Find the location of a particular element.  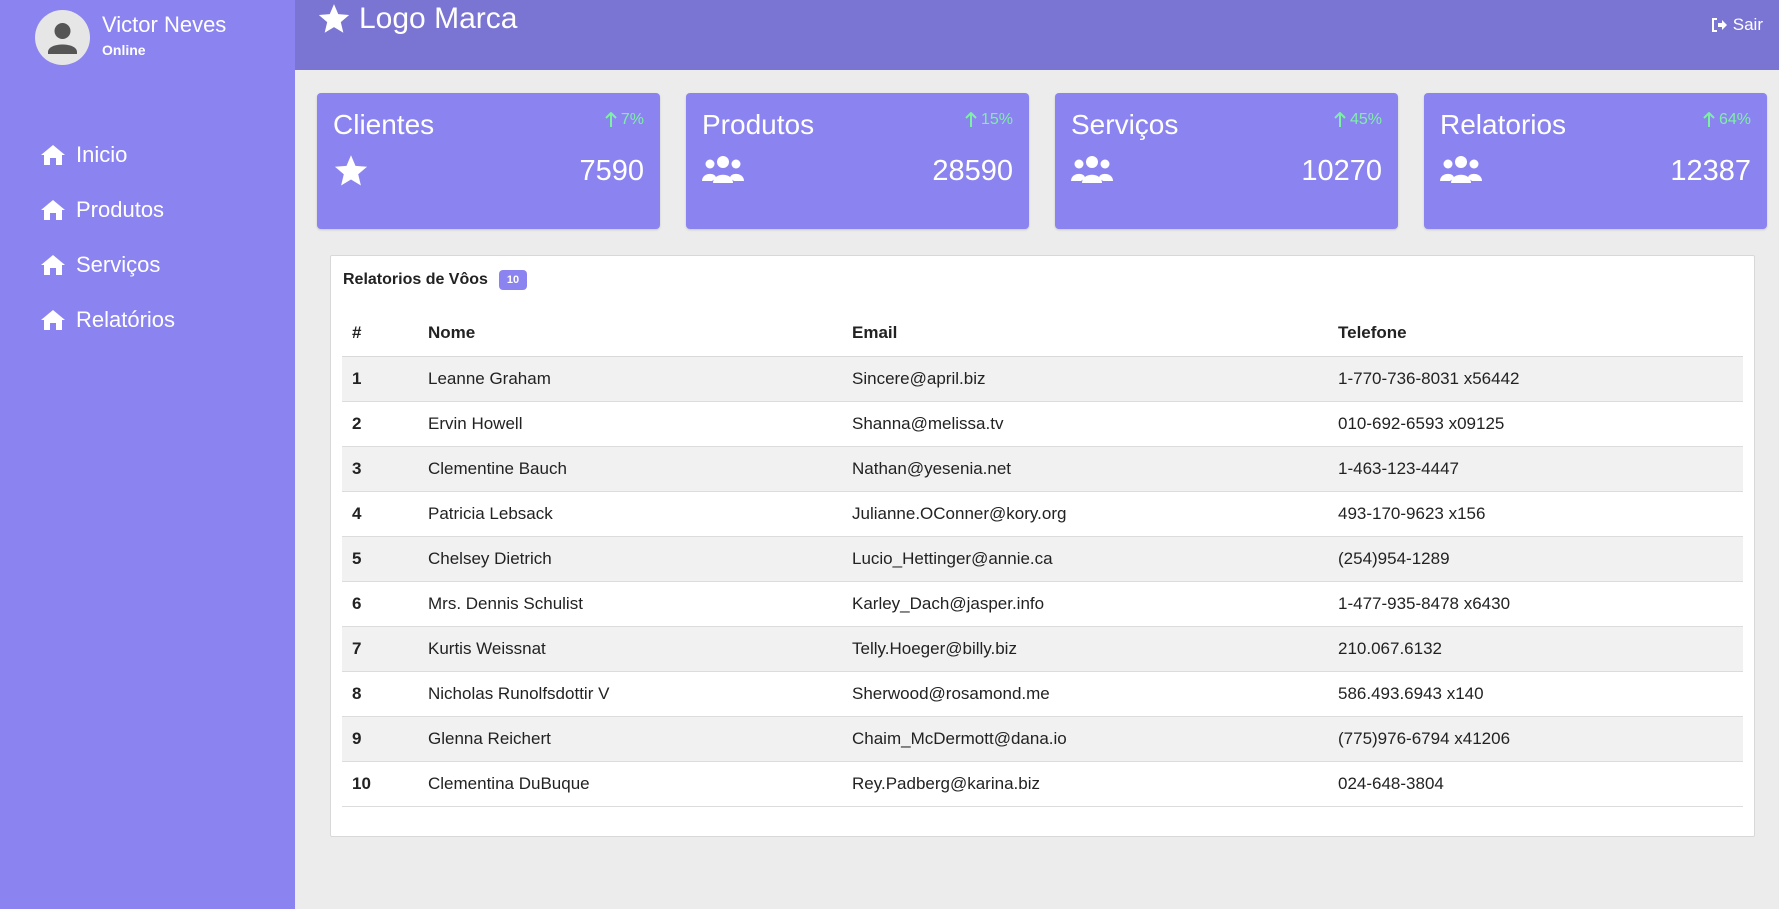

card-change: 15% is located at coordinates (988, 120).